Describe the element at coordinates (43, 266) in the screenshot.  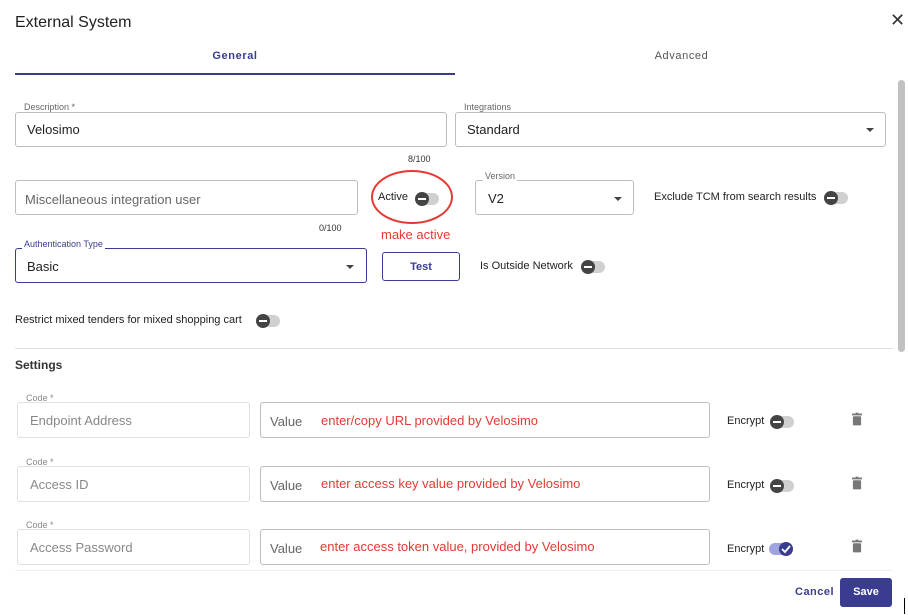
I see `auth-type-value: Basic` at that location.